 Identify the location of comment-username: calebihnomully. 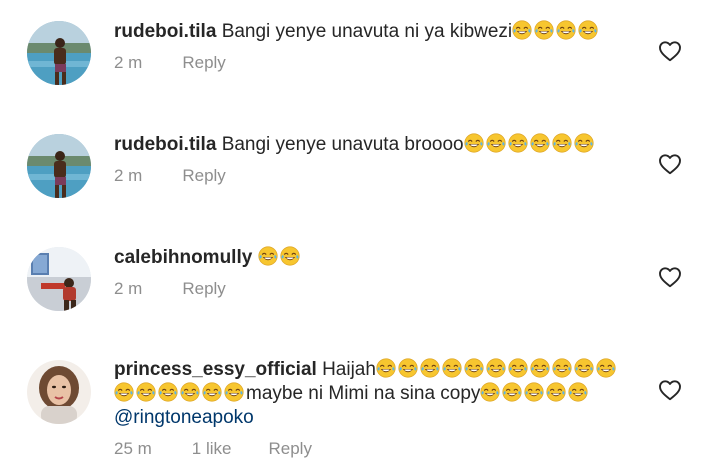
(183, 257).